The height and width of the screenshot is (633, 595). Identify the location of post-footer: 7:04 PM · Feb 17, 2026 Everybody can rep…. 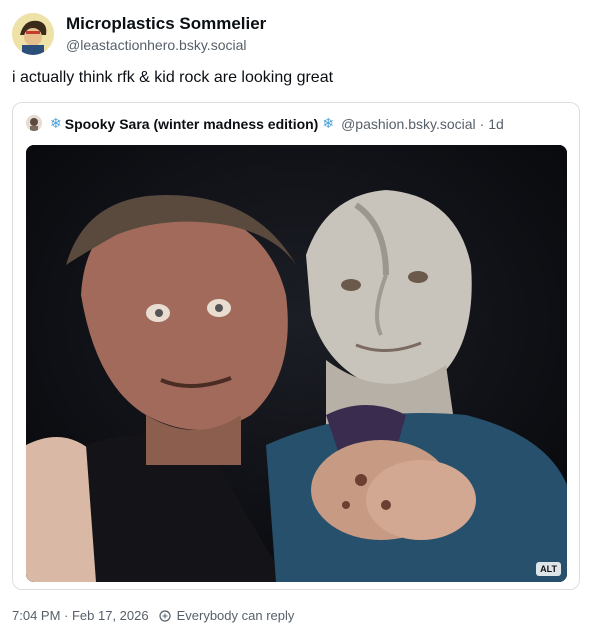
(153, 615).